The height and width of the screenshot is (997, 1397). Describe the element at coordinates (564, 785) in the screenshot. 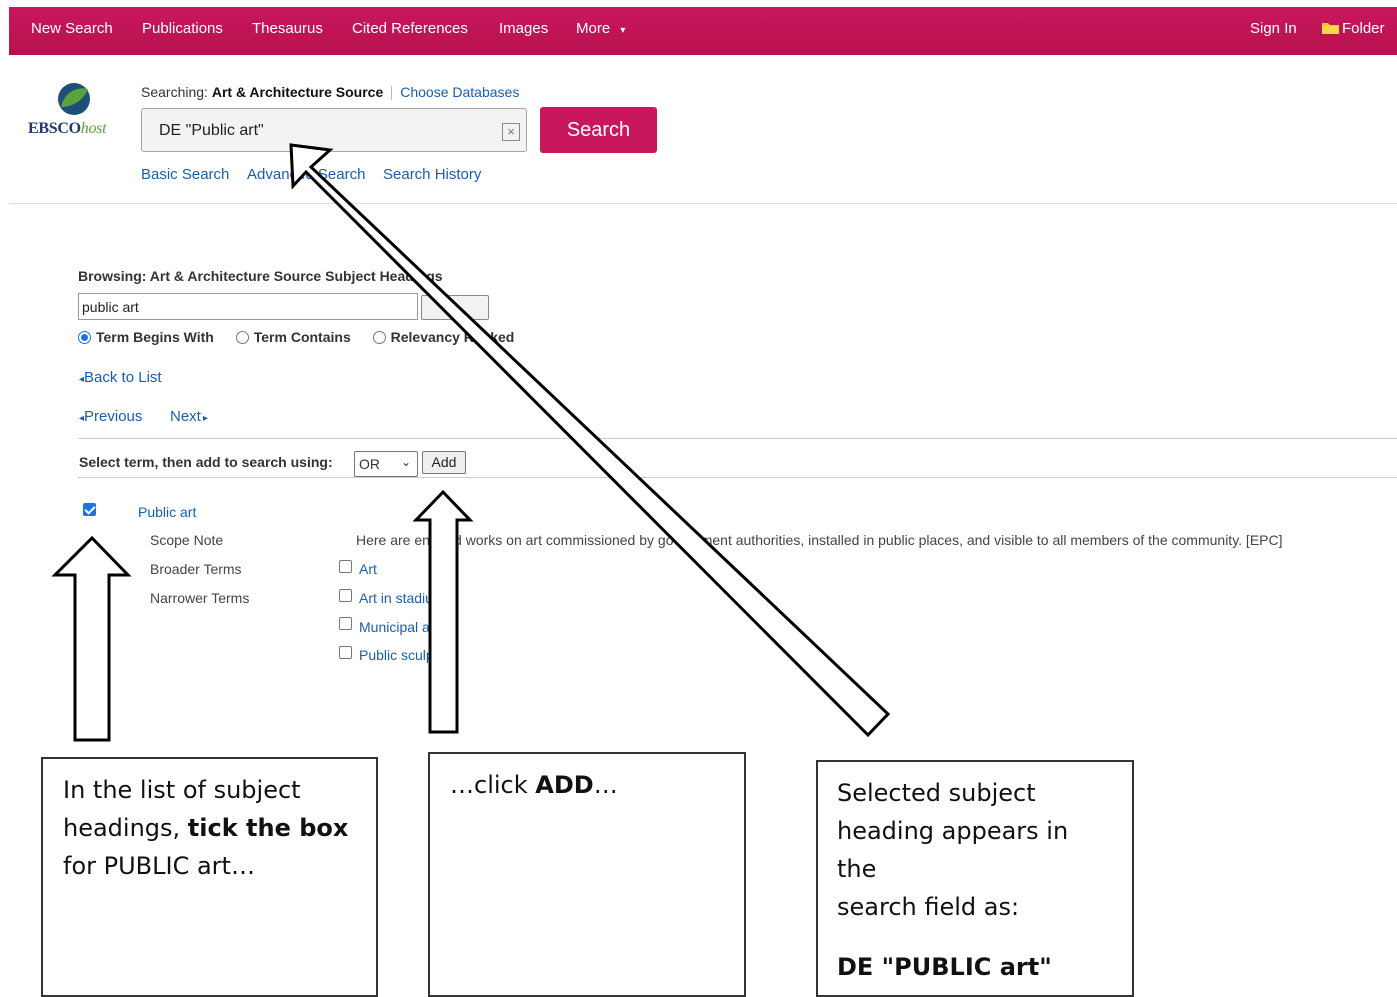

I see `callout-emphasis: ADD` at that location.